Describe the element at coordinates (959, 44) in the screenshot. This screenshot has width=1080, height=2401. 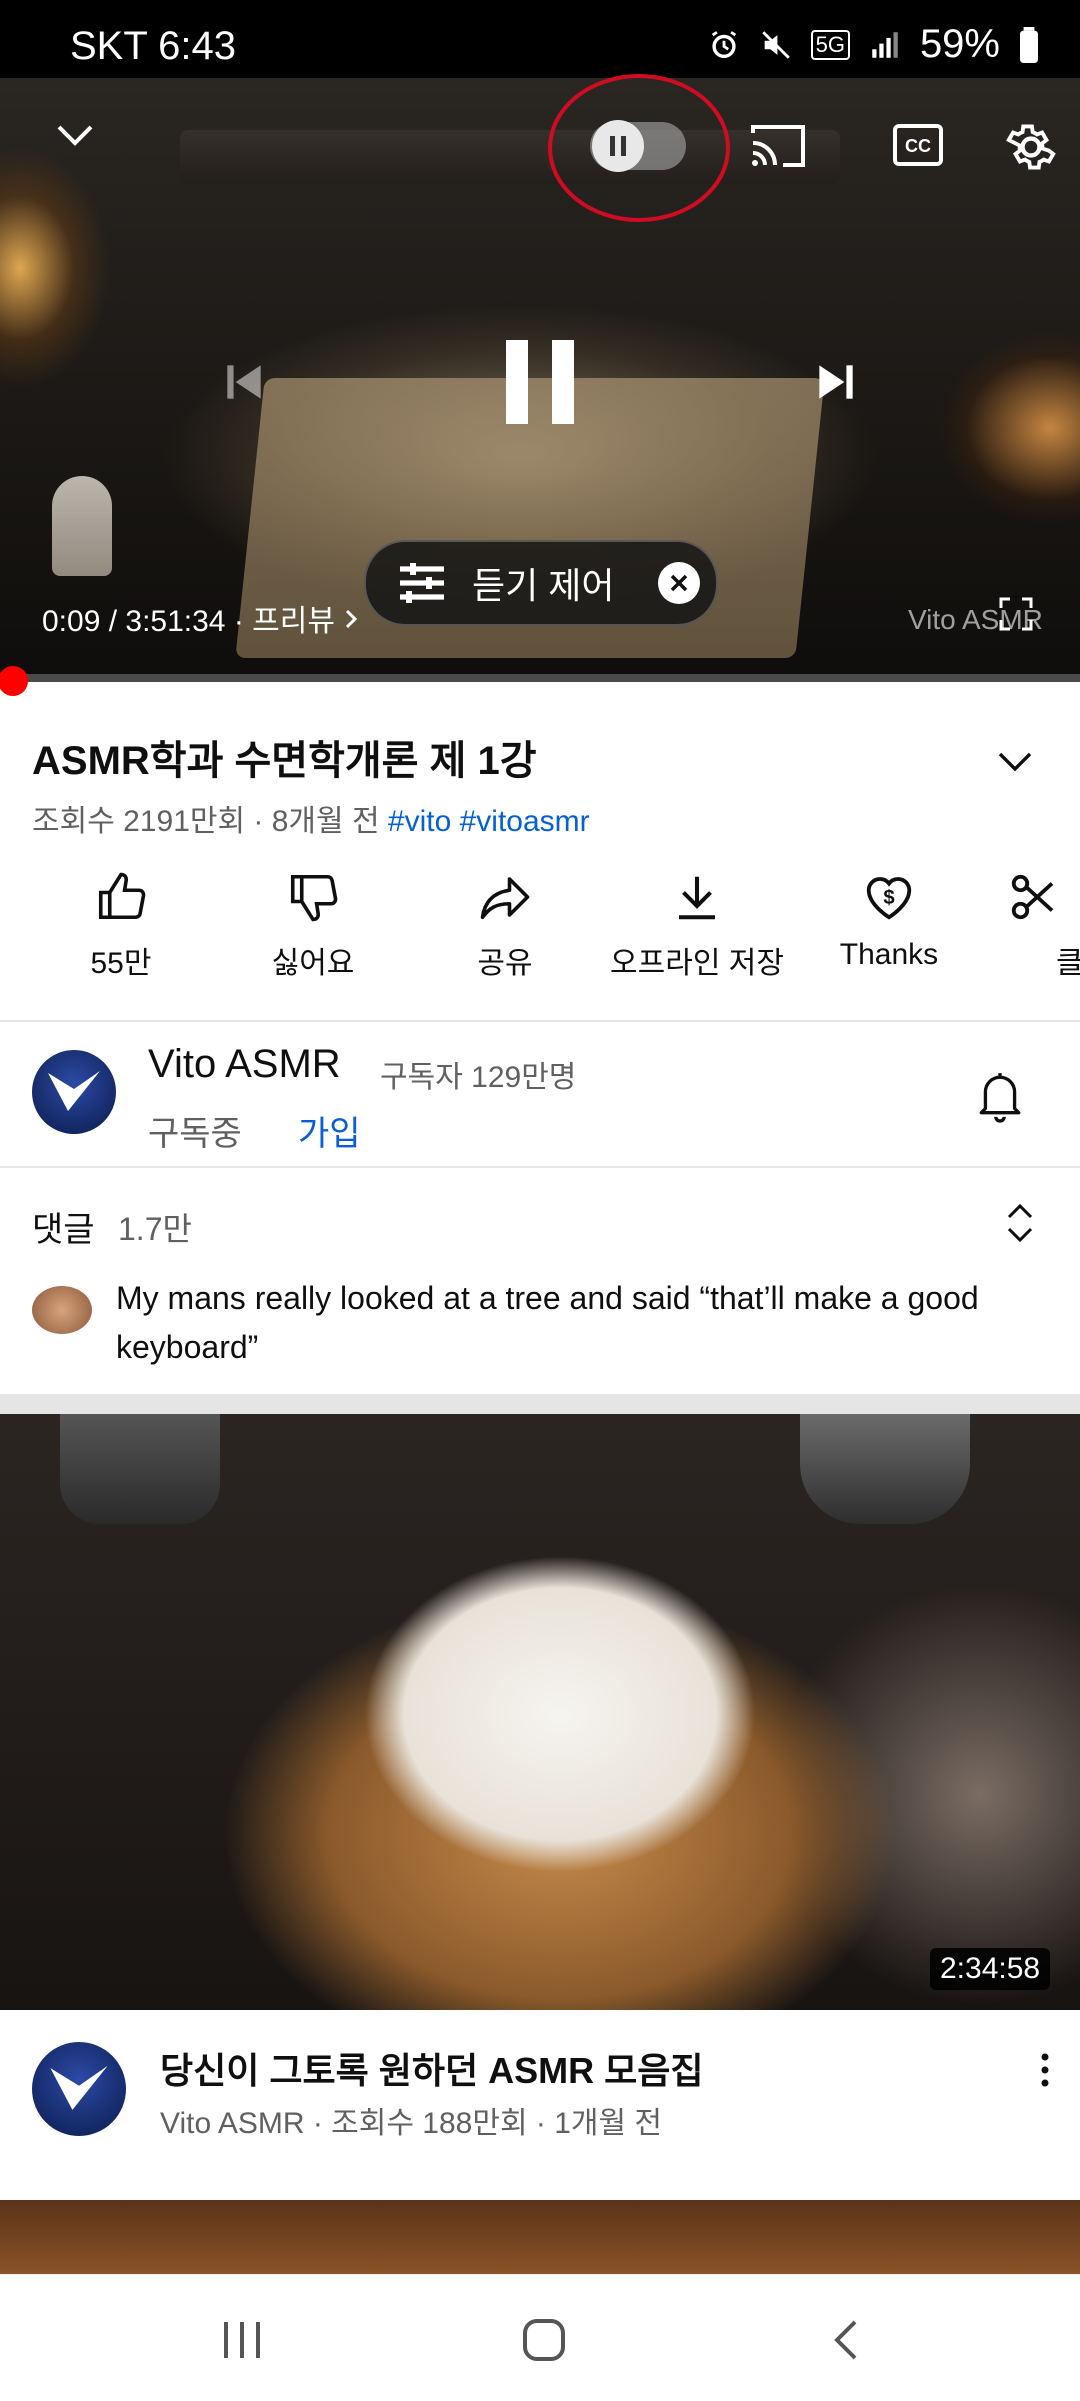
I see `battery-percent: 59%` at that location.